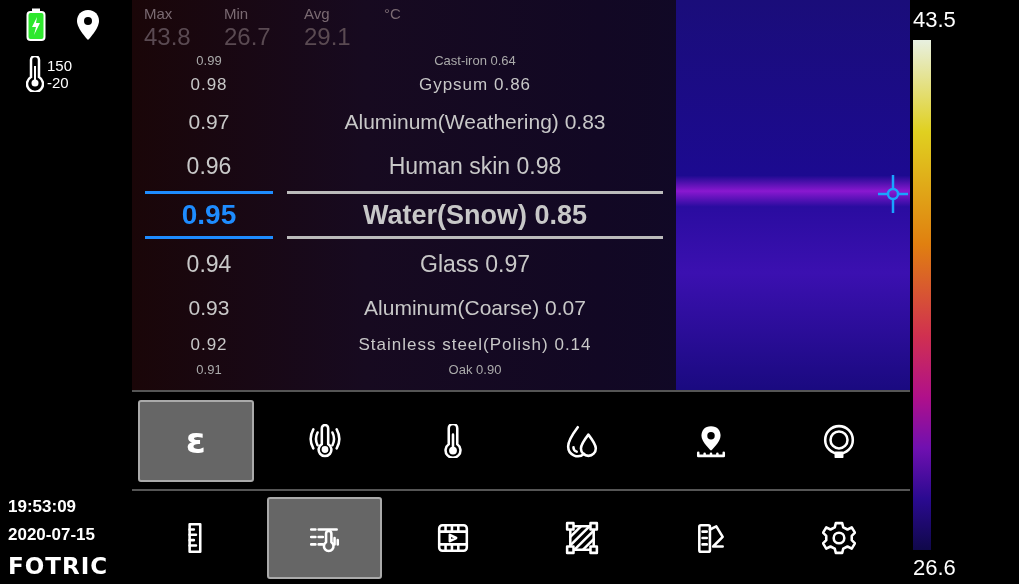 This screenshot has width=1019, height=584. I want to click on material-option: Oak 0.90, so click(475, 369).